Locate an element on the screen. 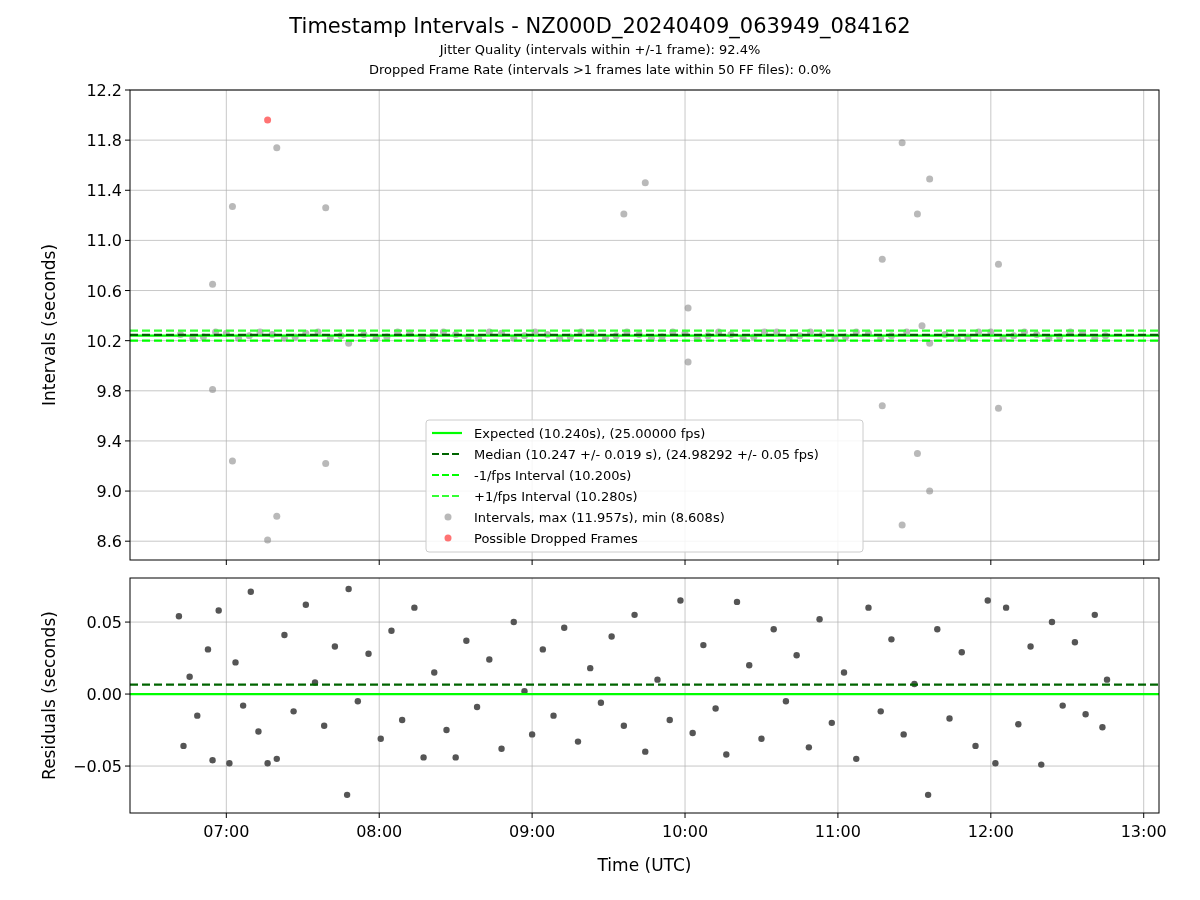 This screenshot has height=900, width=1200. tick-label: 08:00 is located at coordinates (379, 831).